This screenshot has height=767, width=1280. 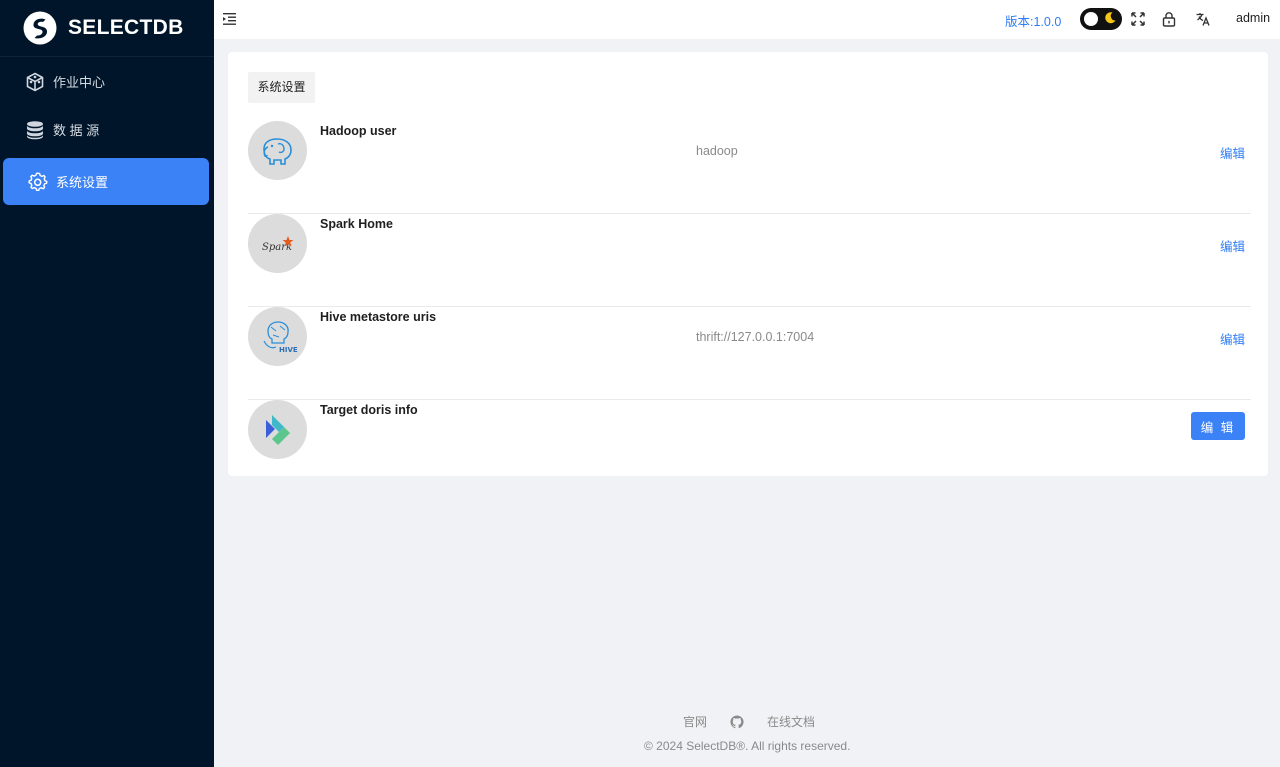 I want to click on setting-row-hadoop-user: Hadoop user hadoop 编辑, so click(x=749, y=167).